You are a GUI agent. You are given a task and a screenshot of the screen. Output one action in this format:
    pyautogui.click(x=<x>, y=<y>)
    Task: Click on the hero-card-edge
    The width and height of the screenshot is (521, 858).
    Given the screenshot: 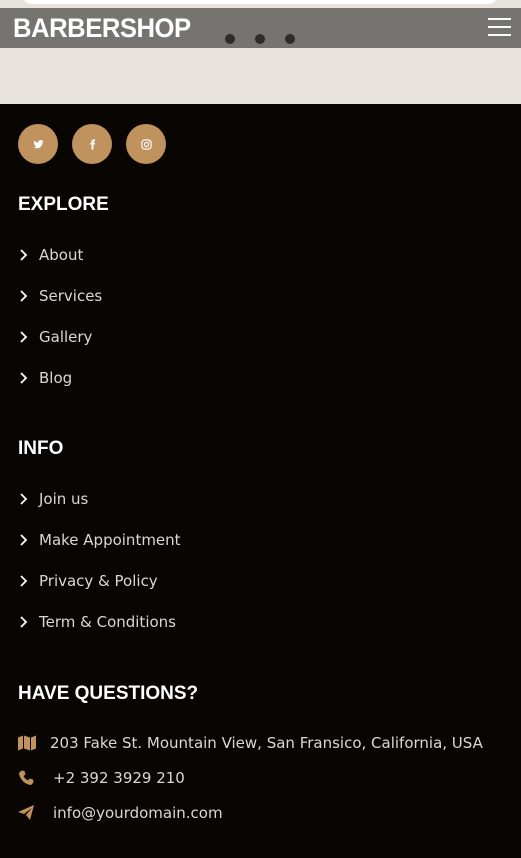 What is the action you would take?
    pyautogui.click(x=260, y=2)
    